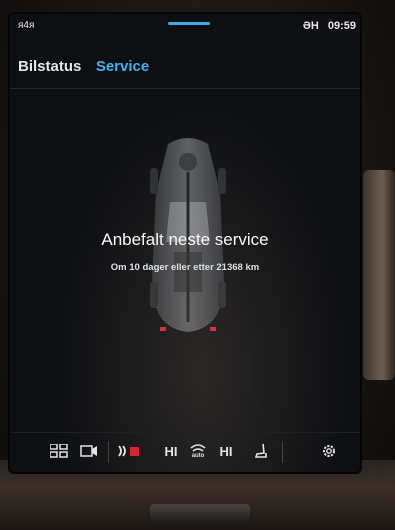 Image resolution: width=395 pixels, height=530 pixels. What do you see at coordinates (185, 239) in the screenshot?
I see `service-title: Anbefalt neste service` at bounding box center [185, 239].